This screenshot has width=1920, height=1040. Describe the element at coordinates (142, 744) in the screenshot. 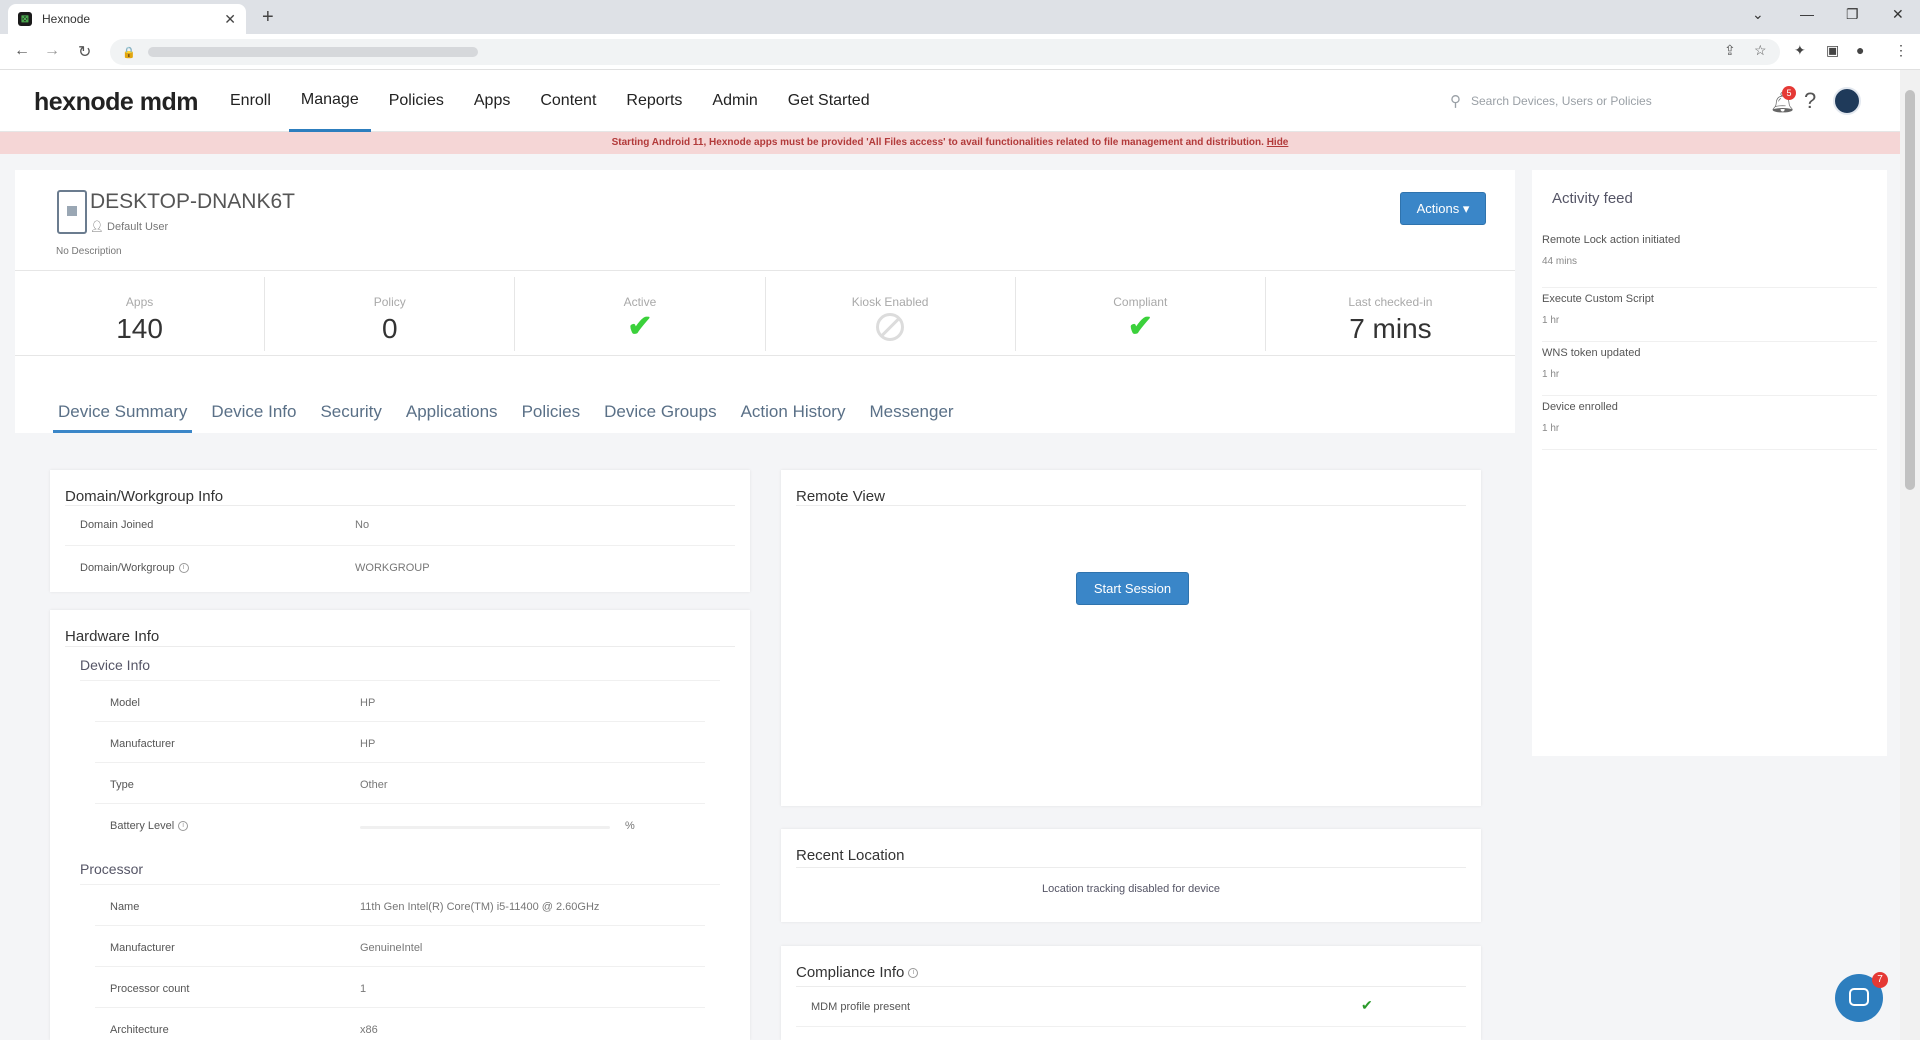

I see `manufacturer-label: Manufacturer` at that location.